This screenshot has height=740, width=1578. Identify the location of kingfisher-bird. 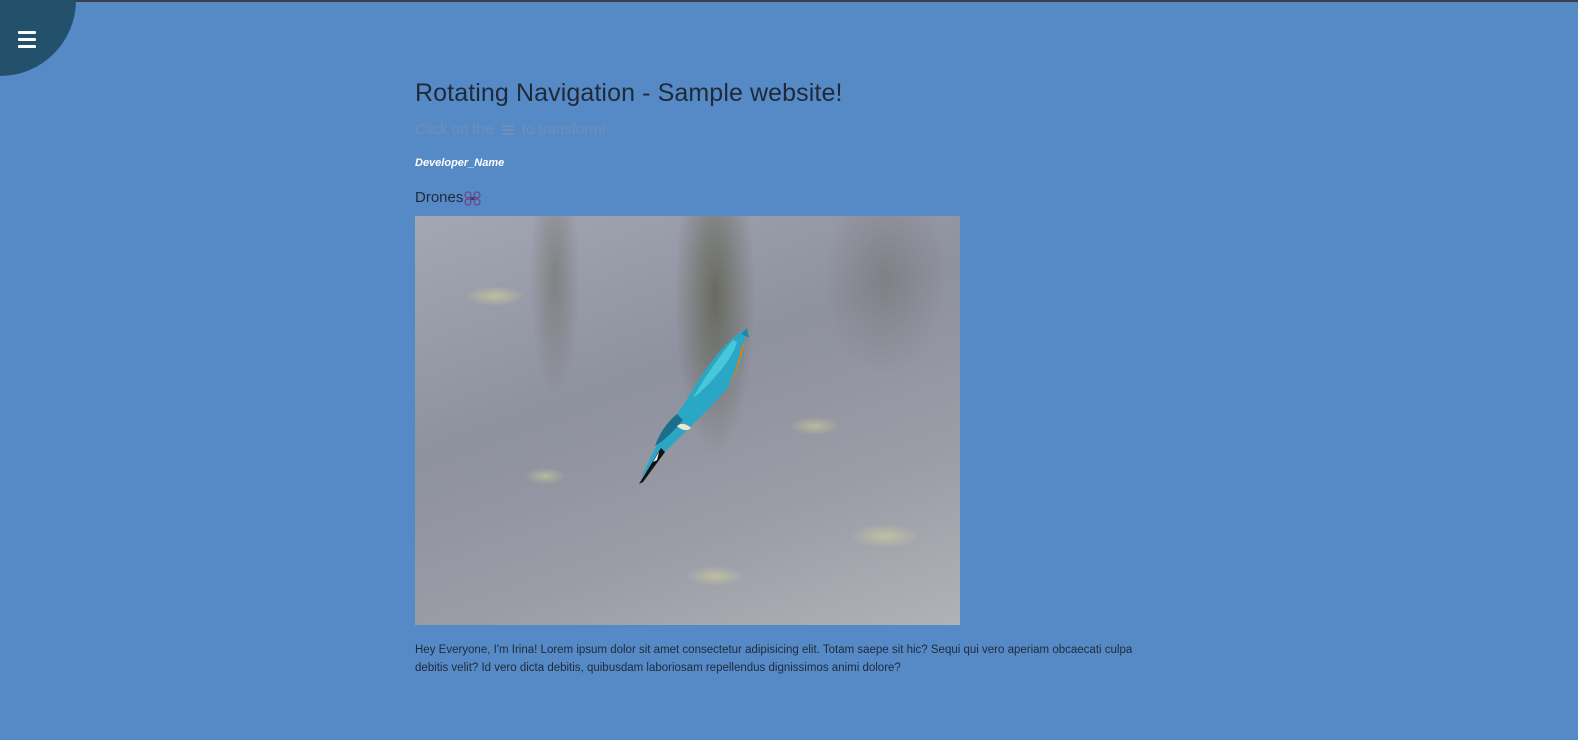
(694, 406).